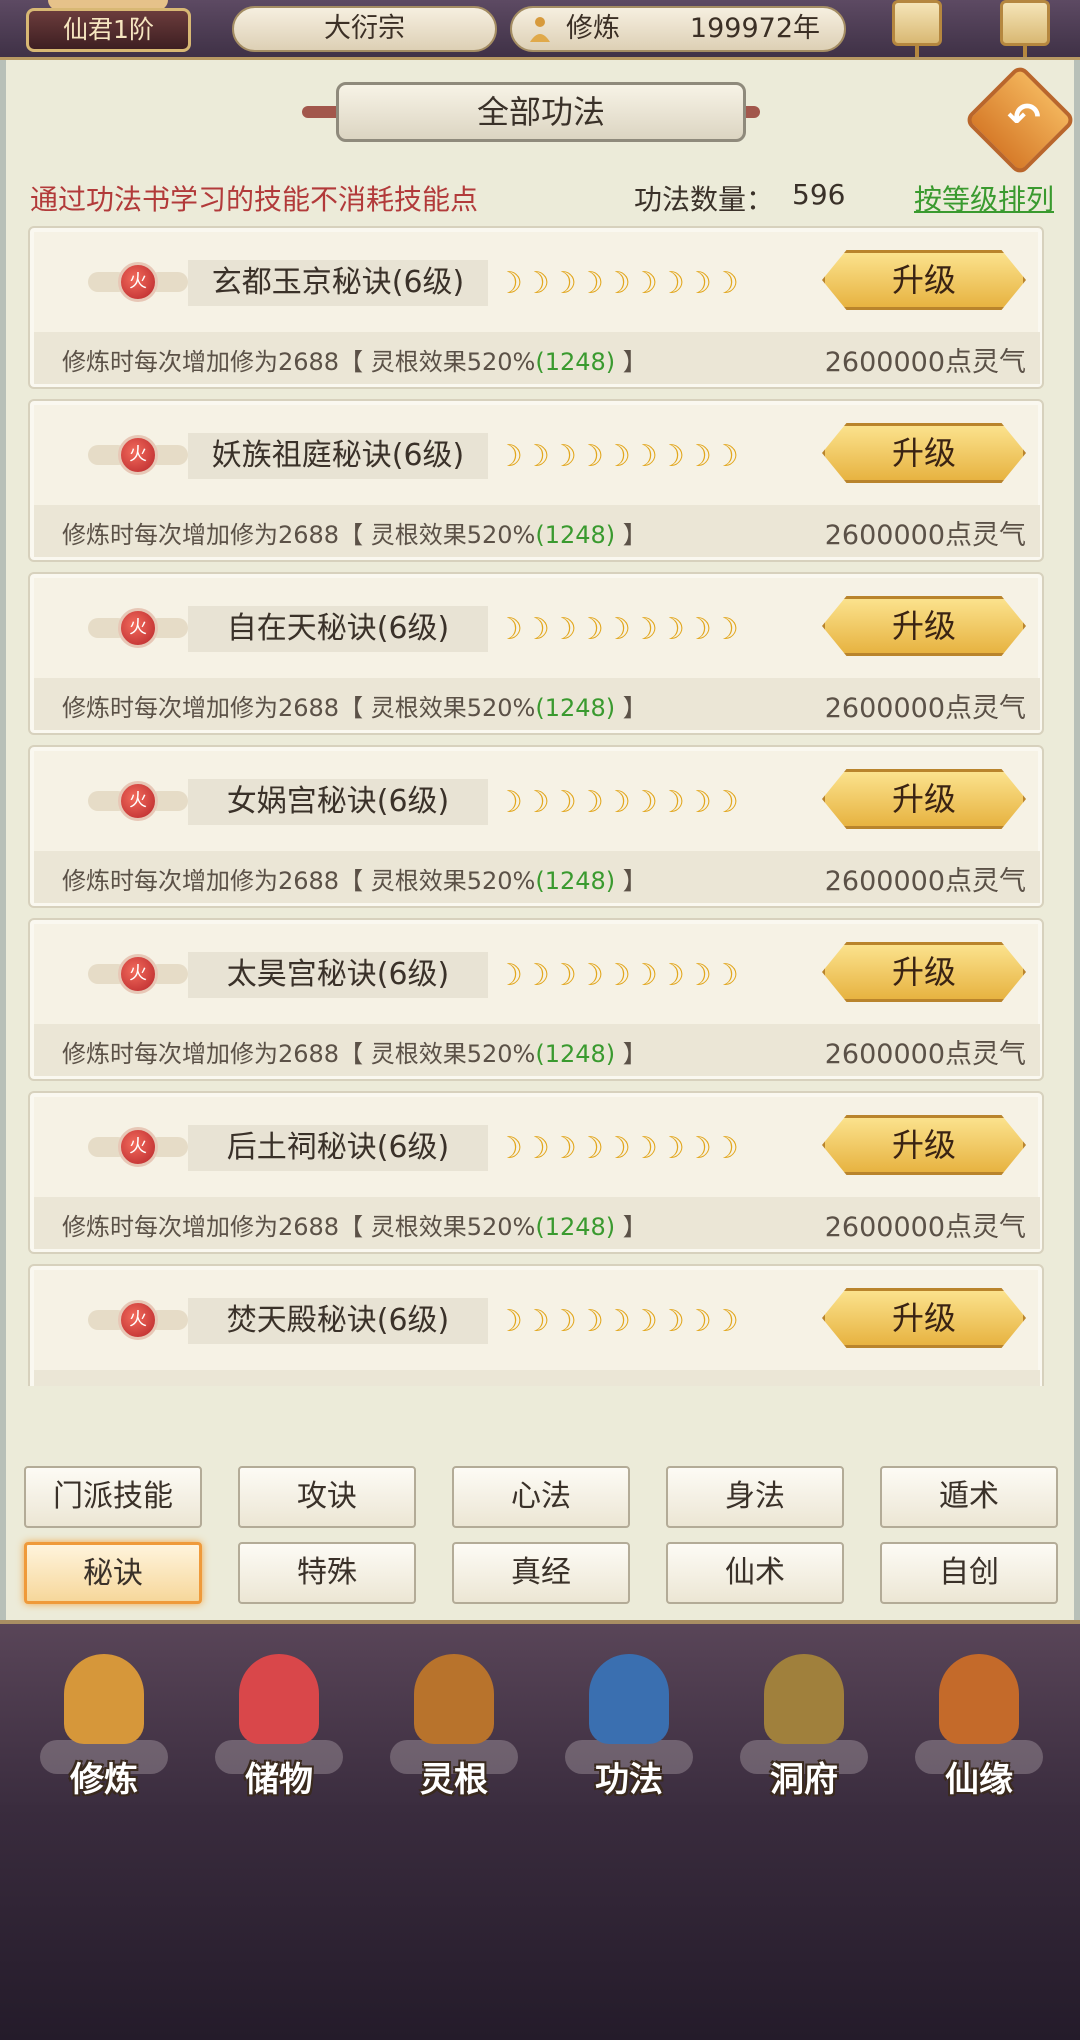 This screenshot has height=2040, width=1080. Describe the element at coordinates (364, 29) in the screenshot. I see `sect-name: 大衍宗` at that location.